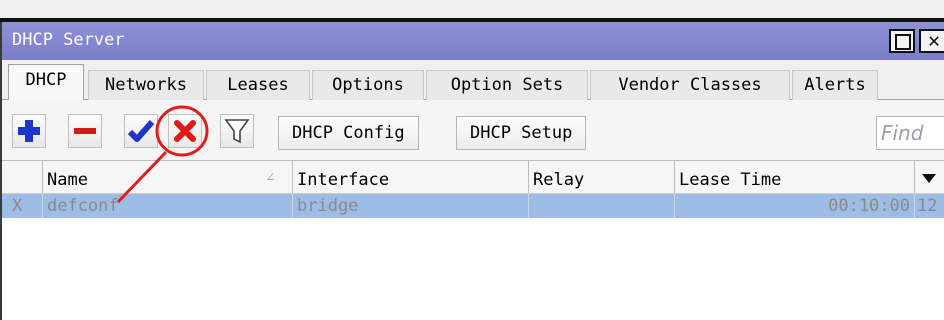  I want to click on cell-interface: bridge, so click(410, 206).